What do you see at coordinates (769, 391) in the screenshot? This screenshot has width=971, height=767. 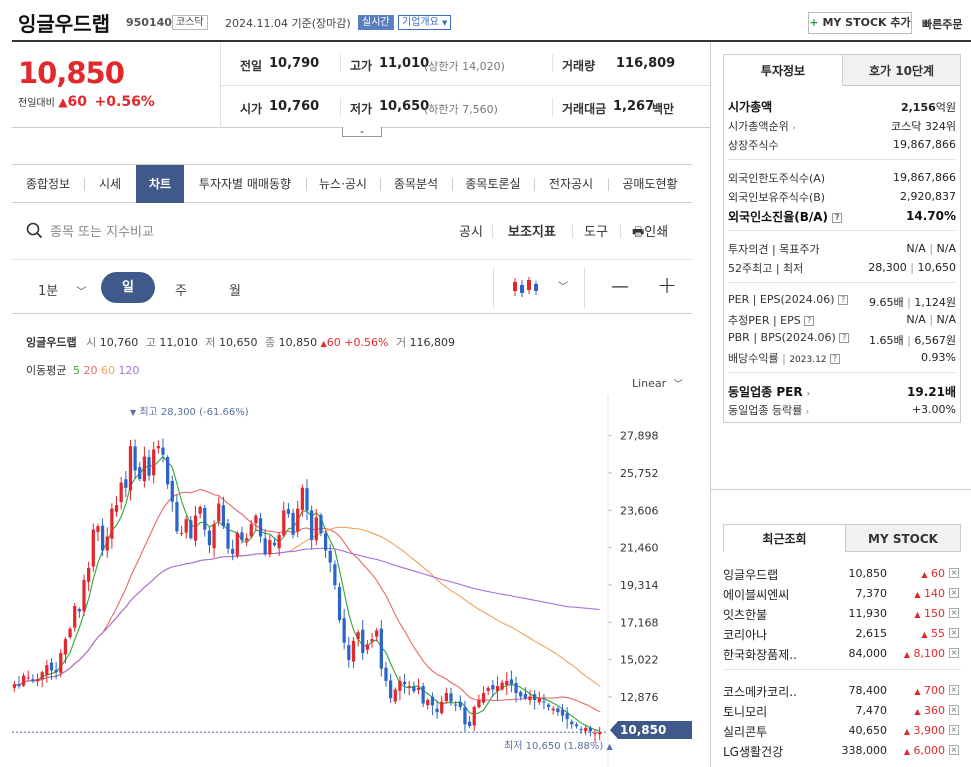 I see `sector-per-label: 동일업종 PER ›` at bounding box center [769, 391].